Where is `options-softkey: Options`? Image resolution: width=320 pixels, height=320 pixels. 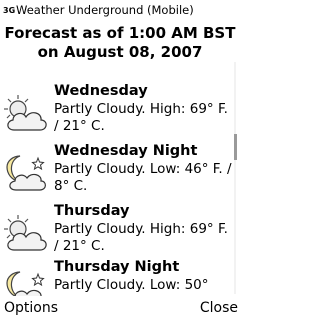
options-softkey: Options is located at coordinates (31, 308).